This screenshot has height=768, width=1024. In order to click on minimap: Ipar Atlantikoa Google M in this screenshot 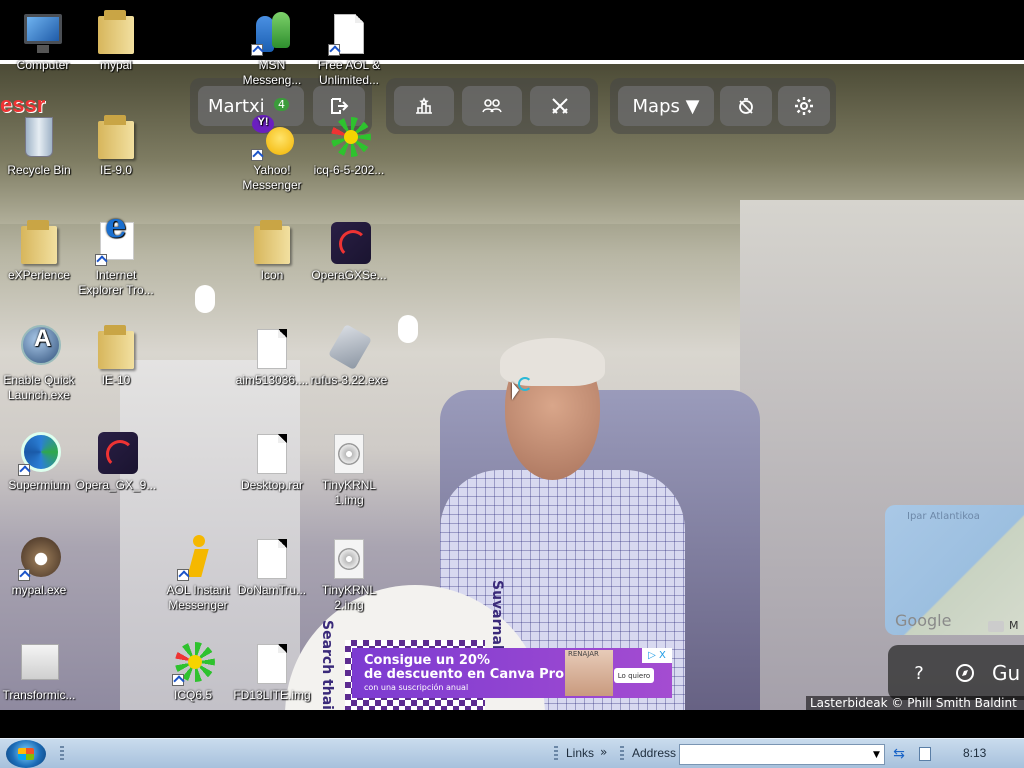, I will do `click(954, 570)`.